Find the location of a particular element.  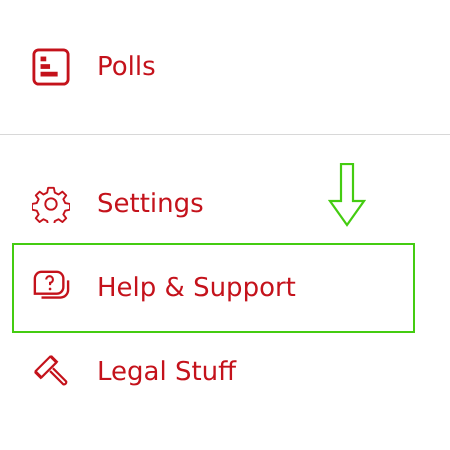

settings-icon is located at coordinates (51, 204).